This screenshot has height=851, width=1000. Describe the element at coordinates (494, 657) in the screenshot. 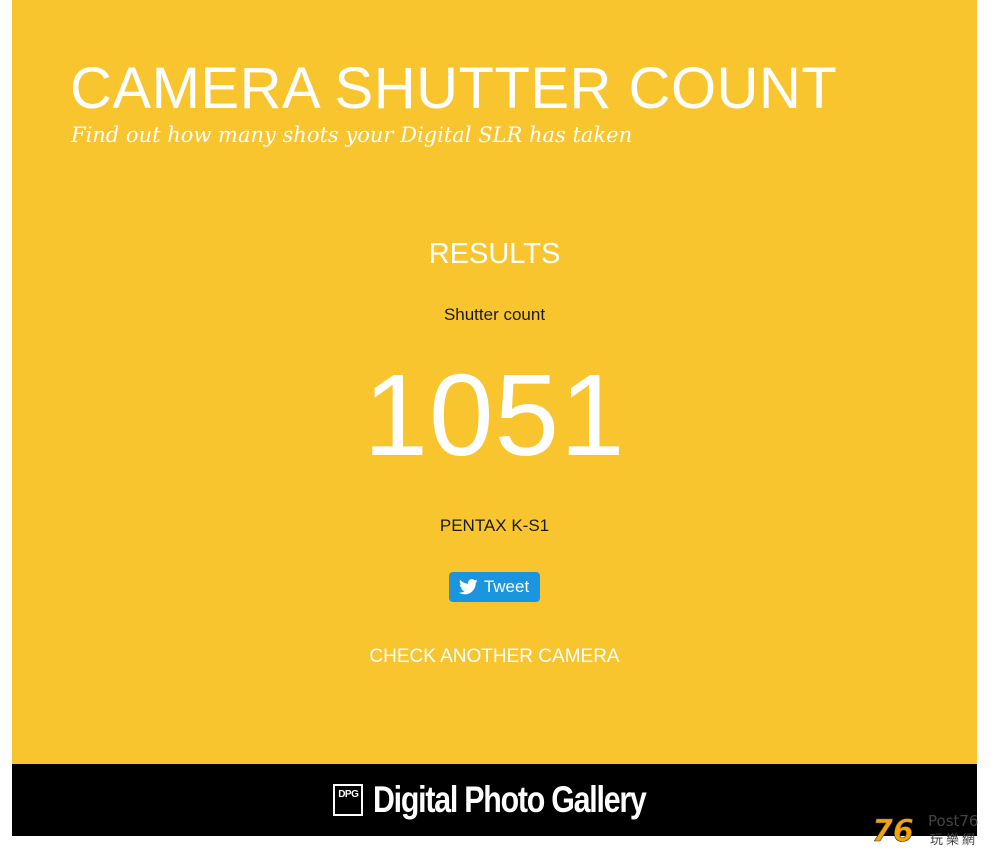

I see `check-another-camera-link: CHECK ANOTHER CAMERA` at that location.